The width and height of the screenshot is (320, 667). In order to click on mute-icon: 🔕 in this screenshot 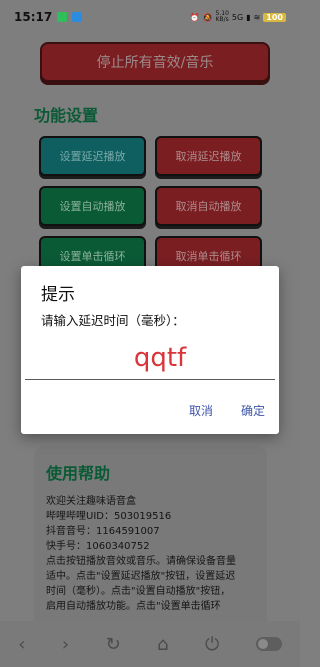, I will do `click(207, 17)`.